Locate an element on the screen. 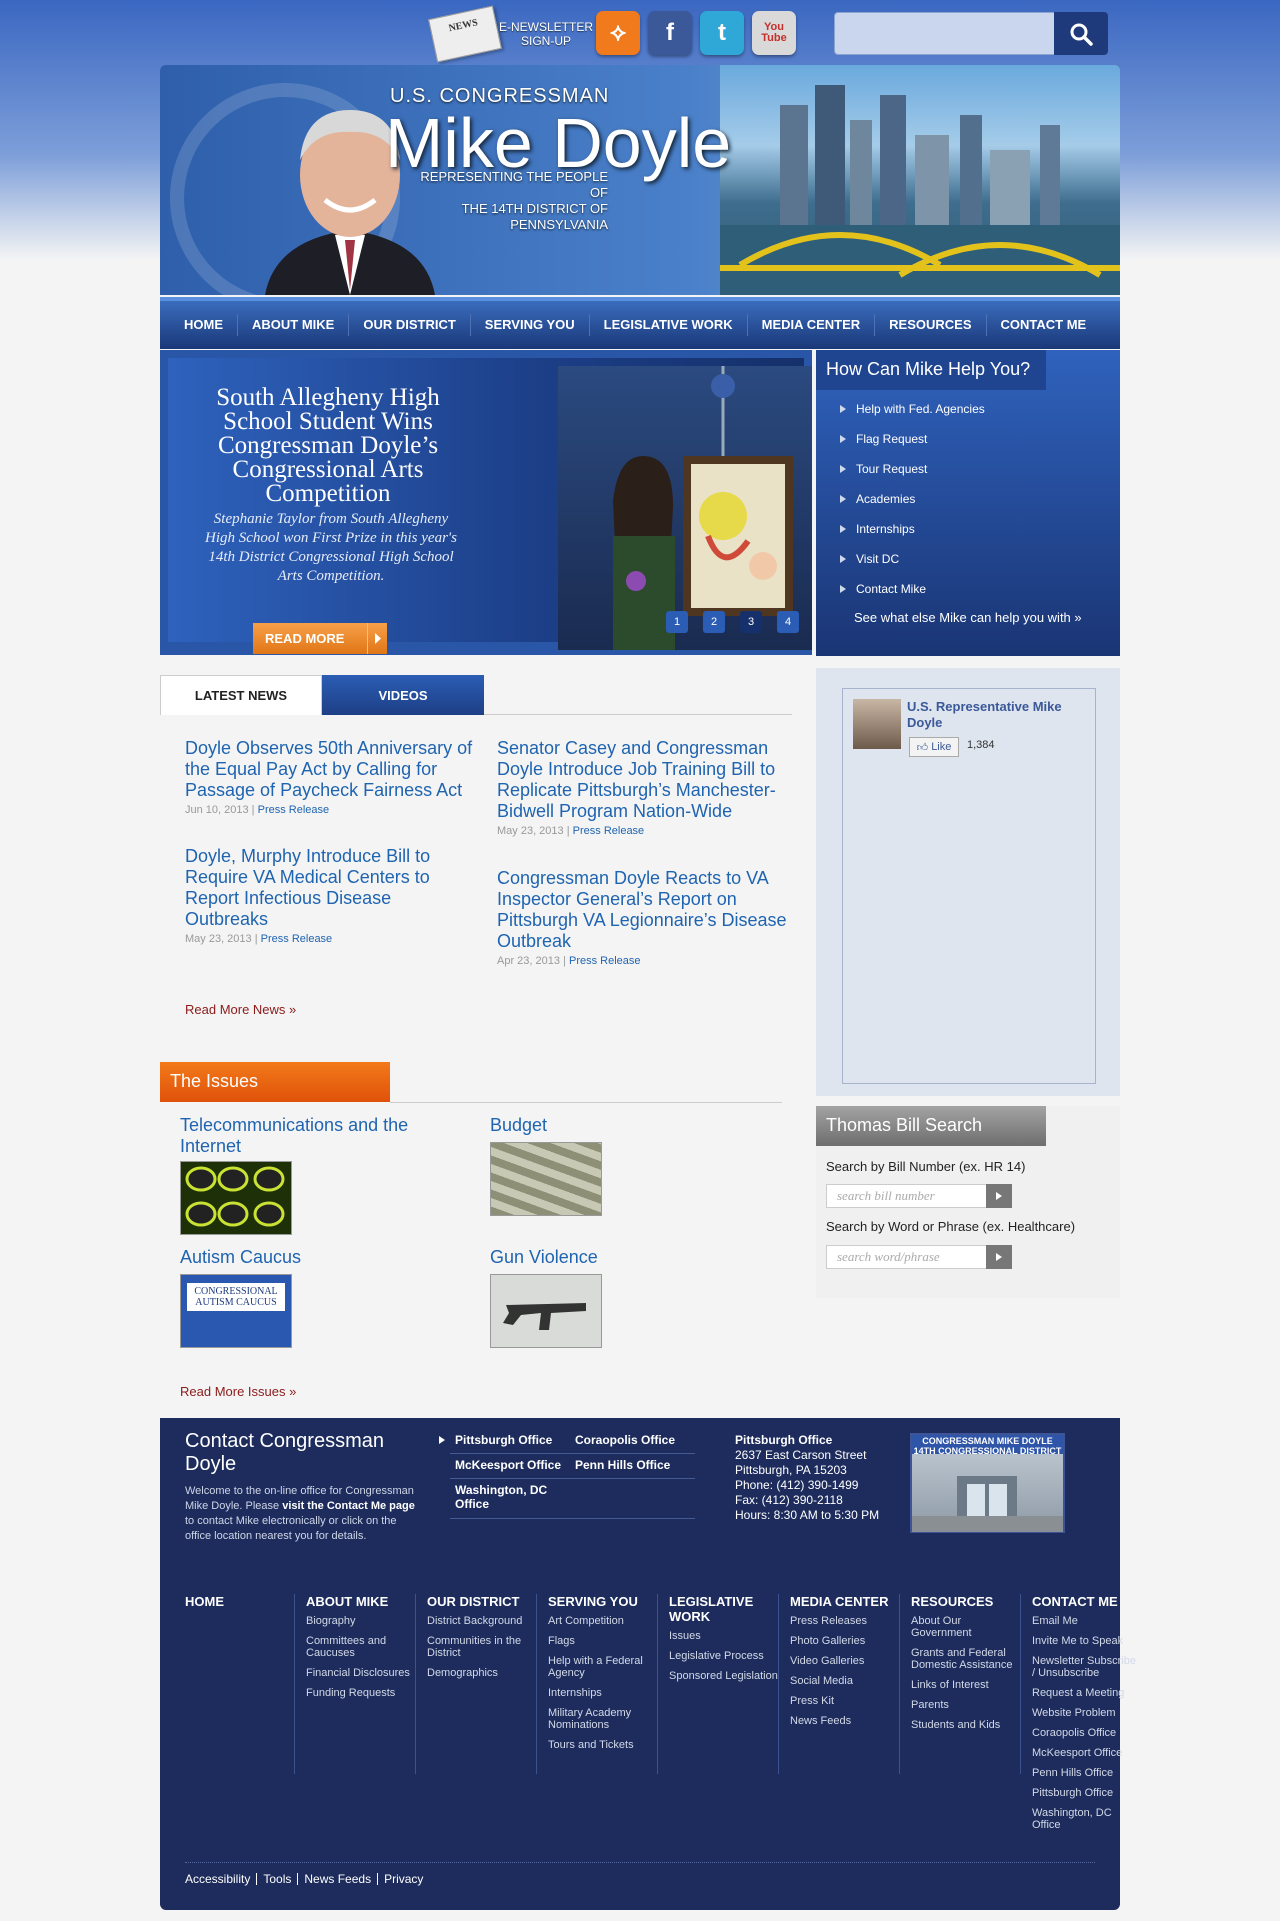 This screenshot has width=1280, height=1921. contact-me-link: visit the Contact Me page is located at coordinates (348, 1506).